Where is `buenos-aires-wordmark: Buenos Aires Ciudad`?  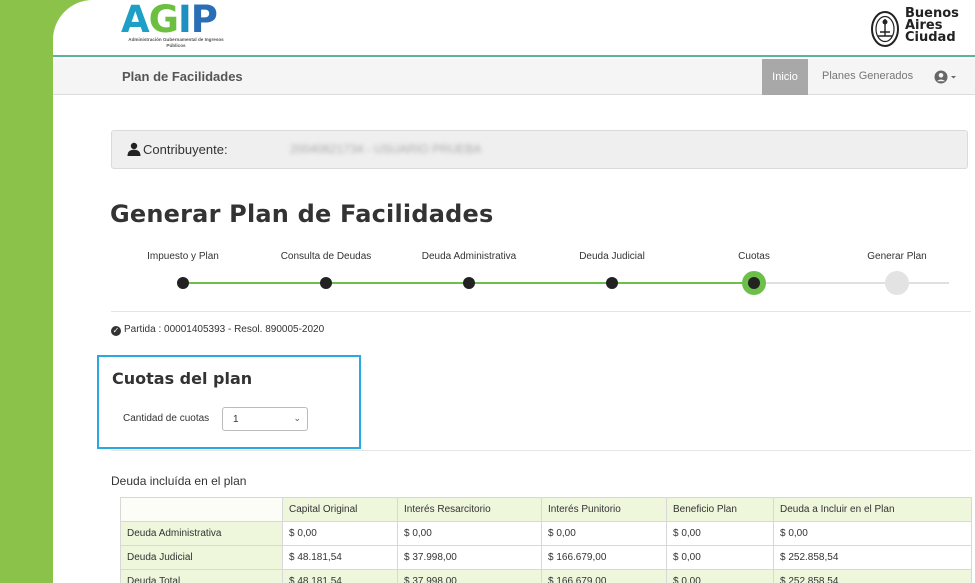
buenos-aires-wordmark: Buenos Aires Ciudad is located at coordinates (932, 25).